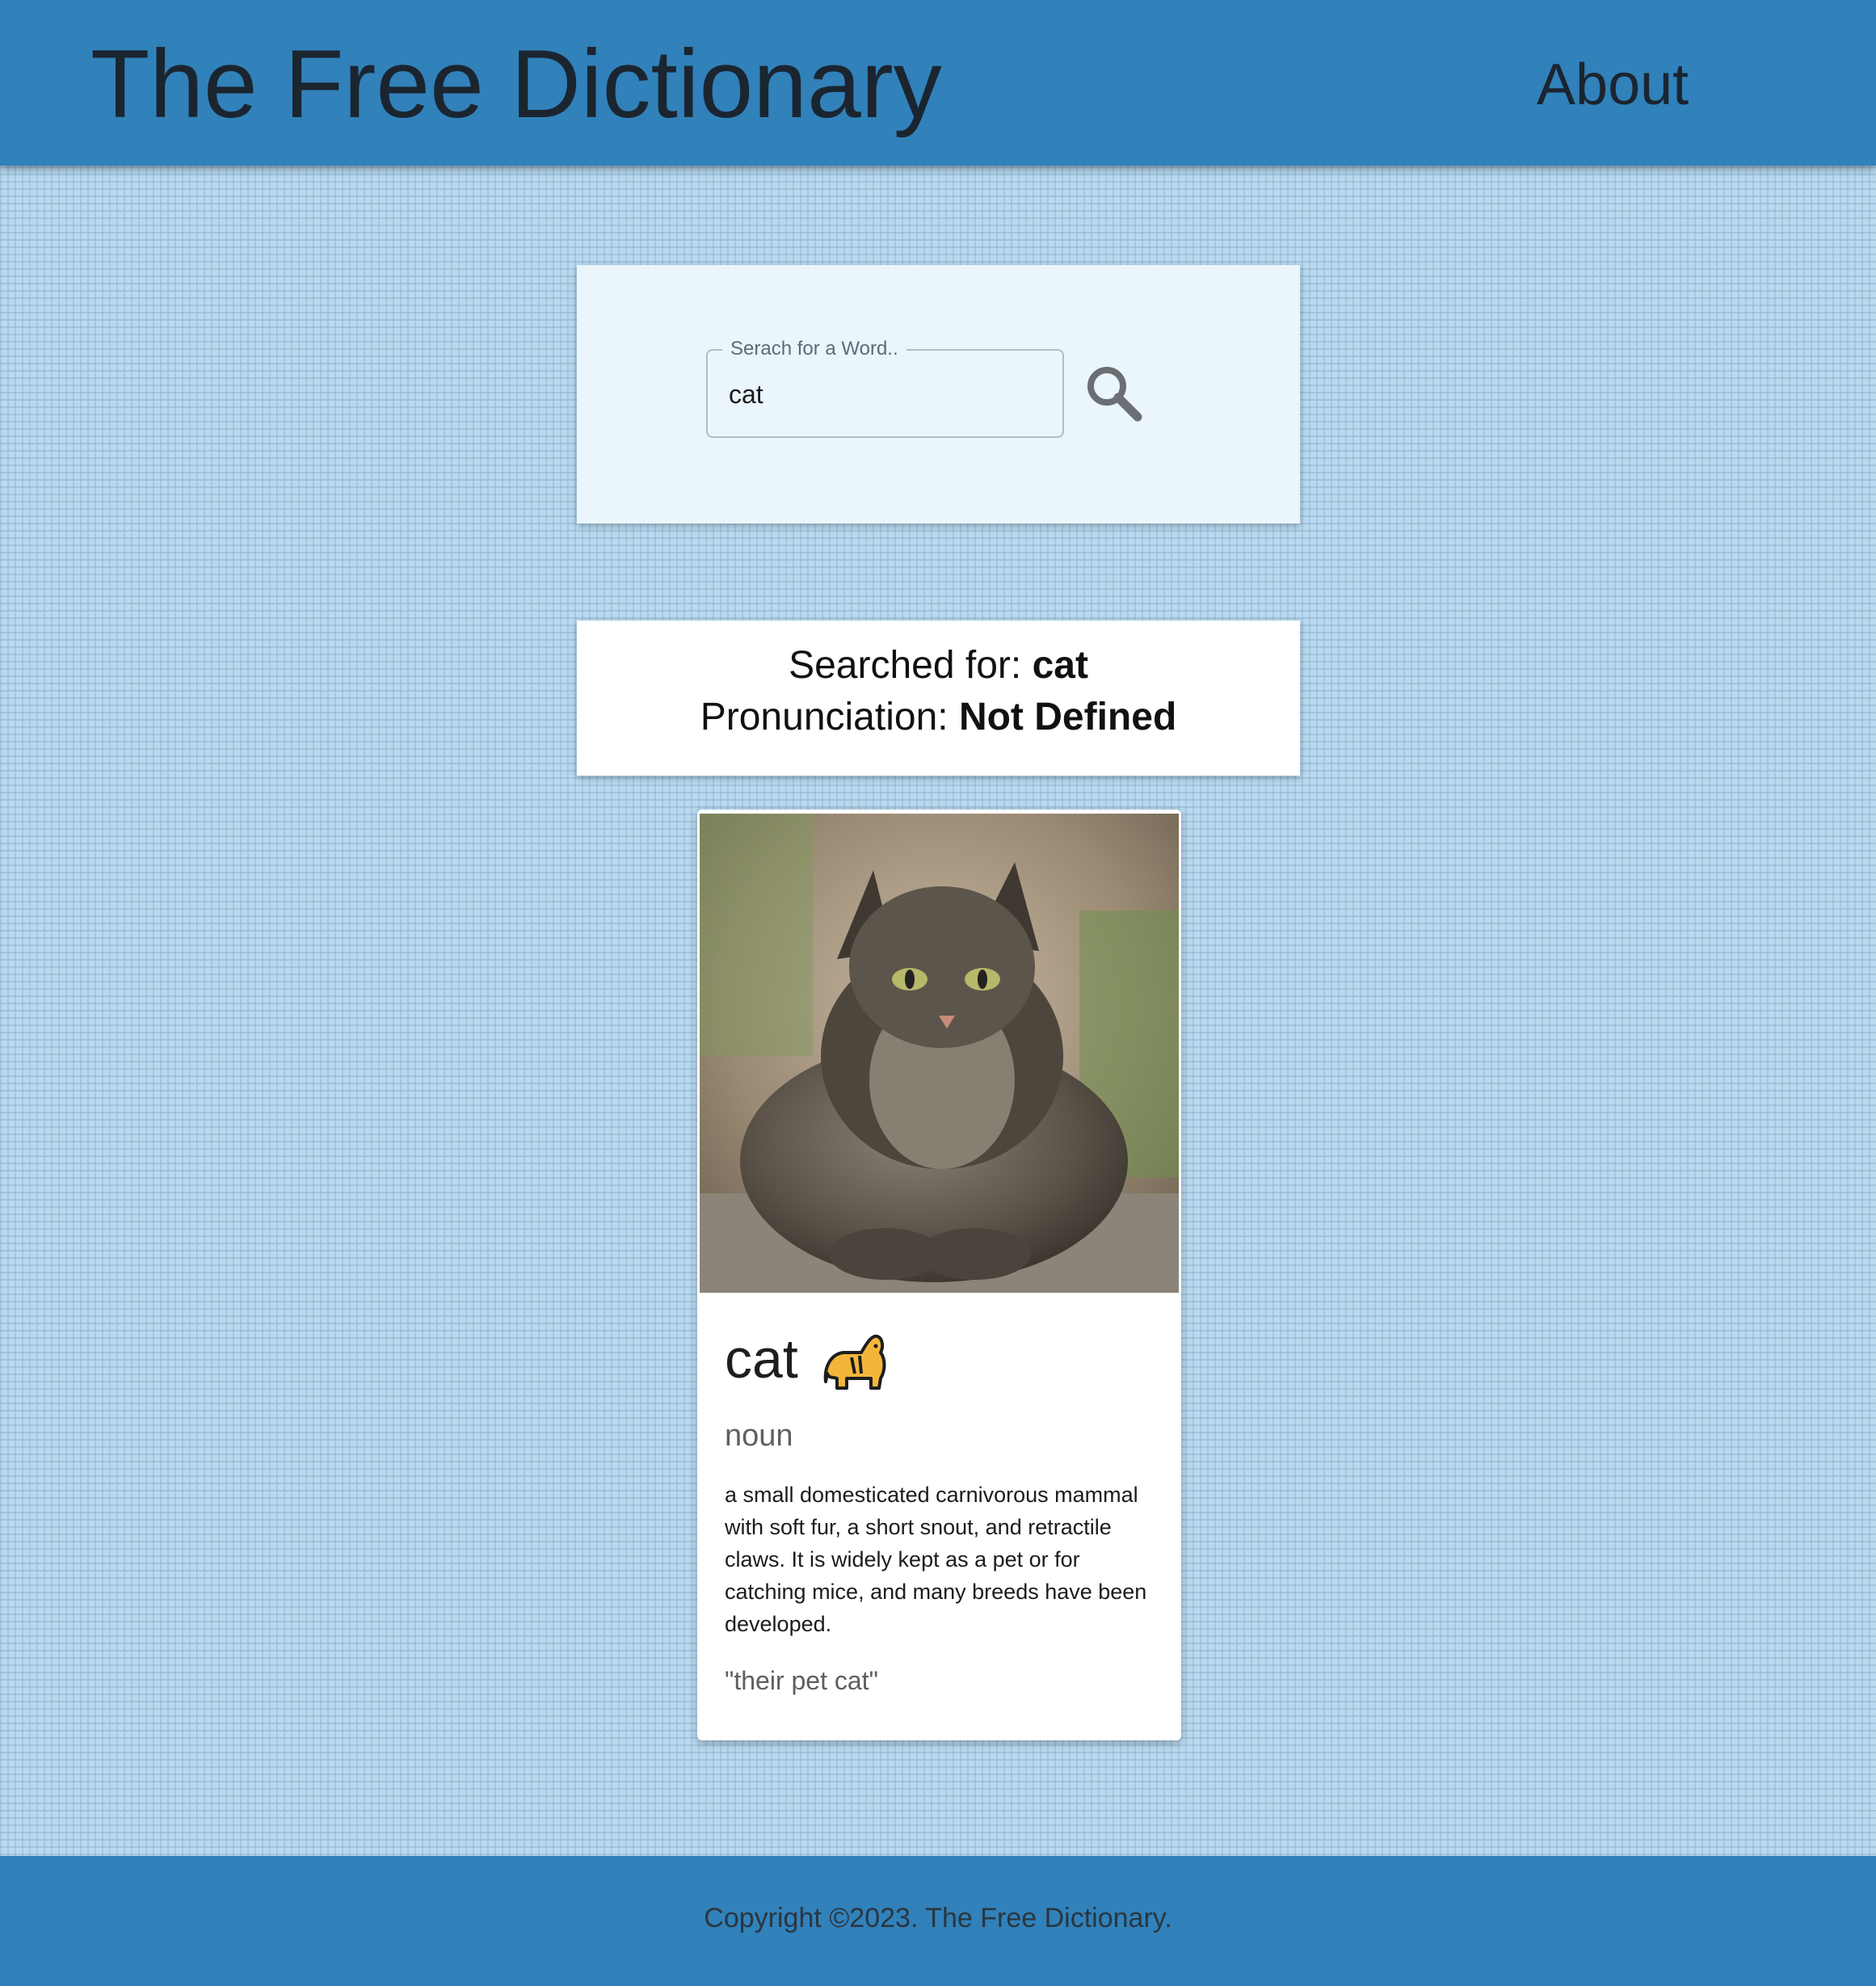  I want to click on search-button, so click(1113, 393).